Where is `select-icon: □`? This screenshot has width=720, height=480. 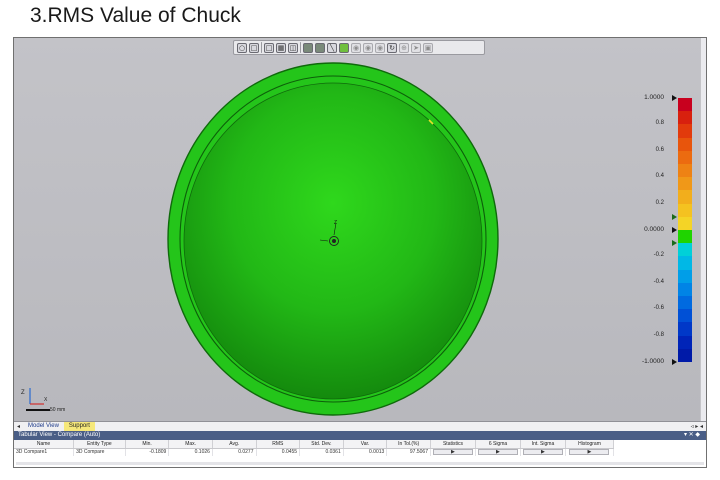 select-icon: □ is located at coordinates (269, 47).